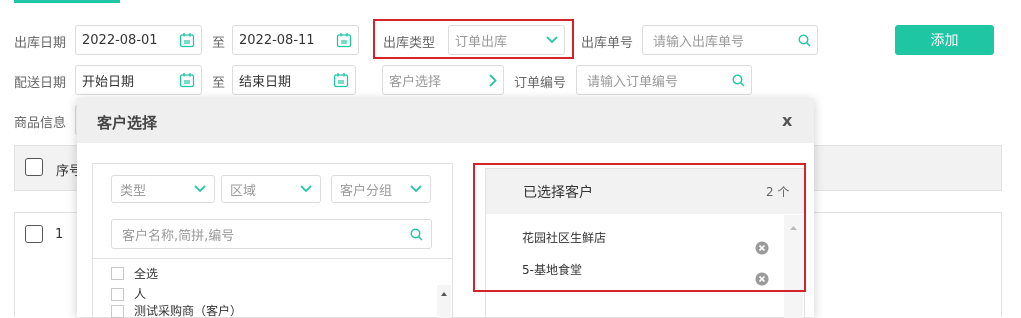 The width and height of the screenshot is (1021, 318). Describe the element at coordinates (243, 191) in the screenshot. I see `region-select-label: 区域` at that location.